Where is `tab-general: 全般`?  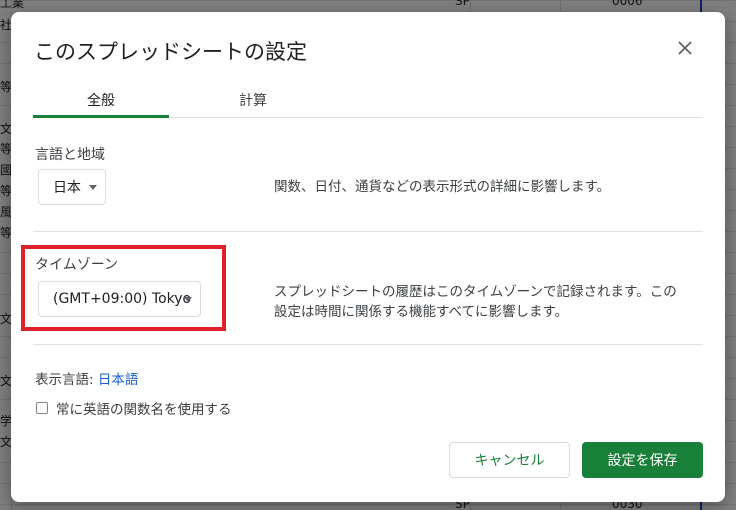 tab-general: 全般 is located at coordinates (101, 104).